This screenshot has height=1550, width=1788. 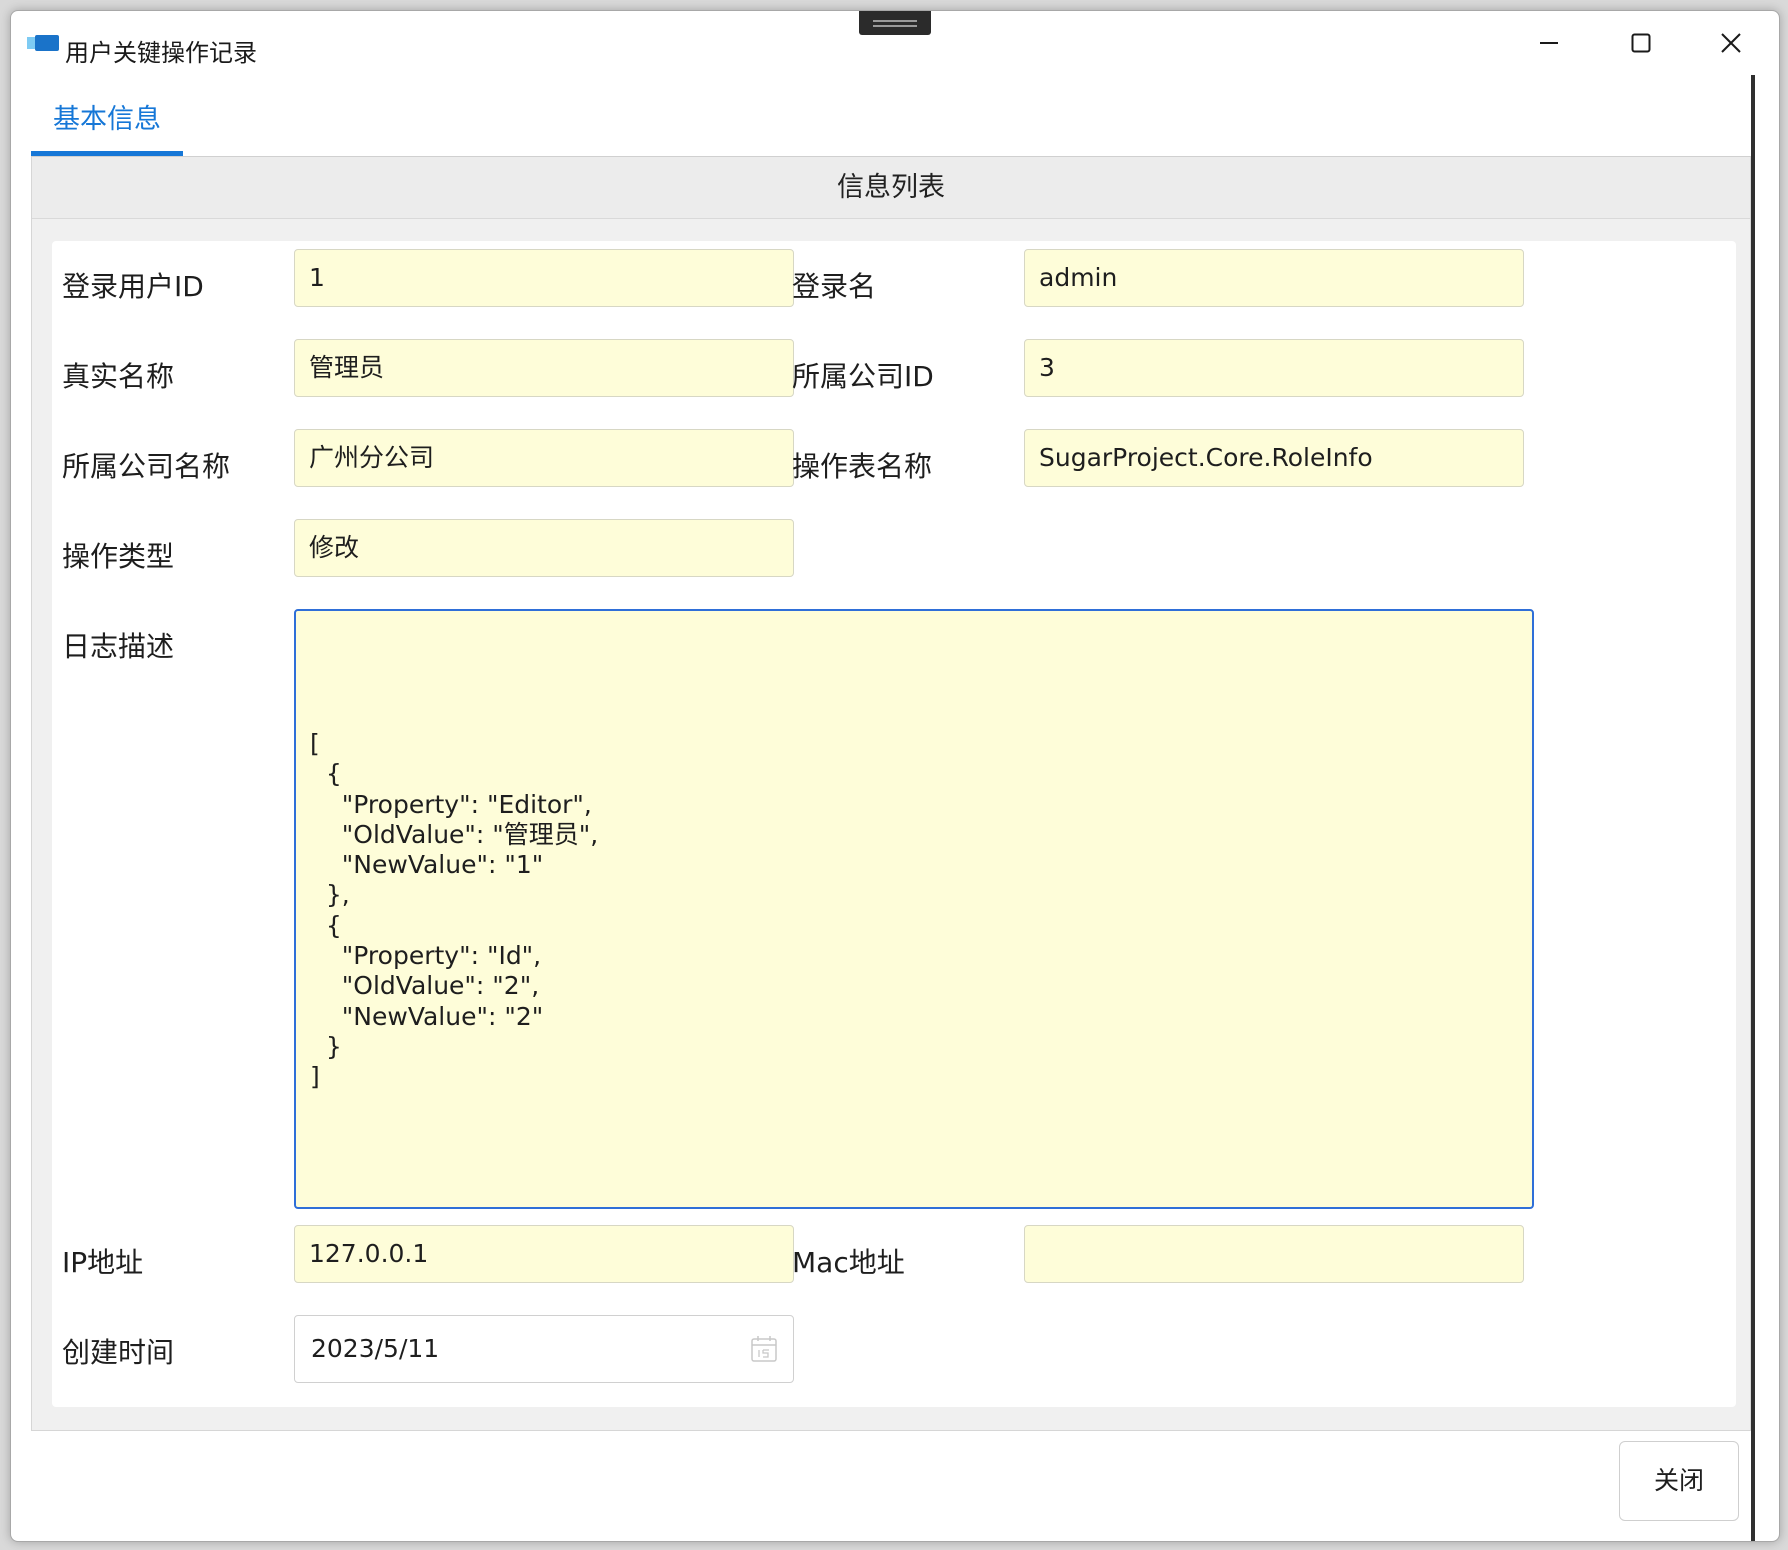 What do you see at coordinates (118, 1352) in the screenshot?
I see `created-time-label: 创建时间` at bounding box center [118, 1352].